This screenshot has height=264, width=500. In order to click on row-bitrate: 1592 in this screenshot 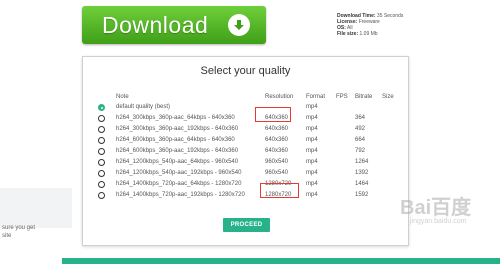, I will do `click(362, 195)`.